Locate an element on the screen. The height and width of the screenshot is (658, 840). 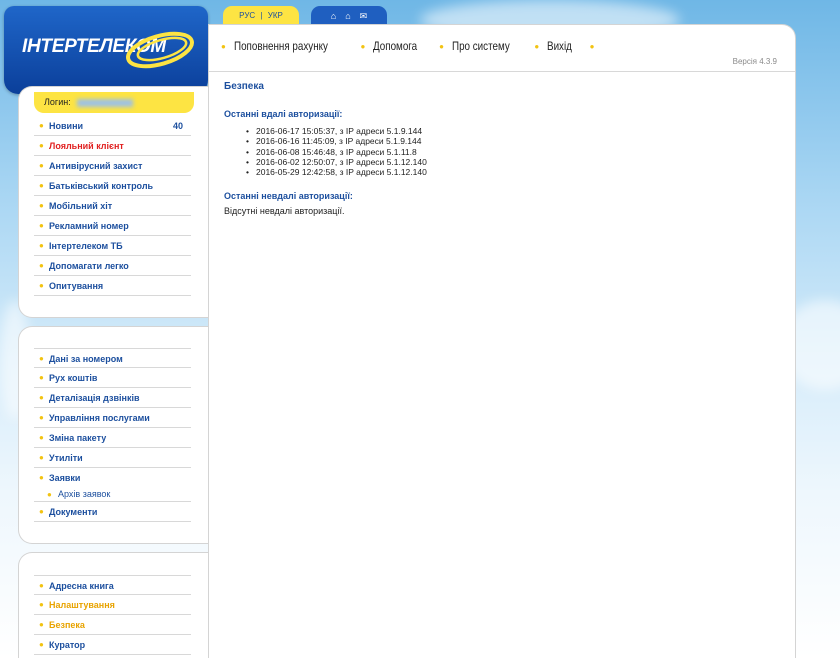
login-bar: Логин: is located at coordinates (114, 102).